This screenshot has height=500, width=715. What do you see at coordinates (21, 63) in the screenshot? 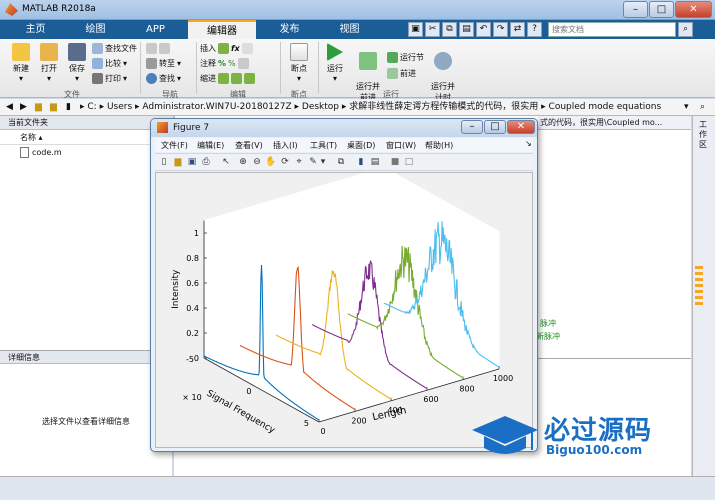
I see `new-button: 新建 ▾` at bounding box center [21, 63].